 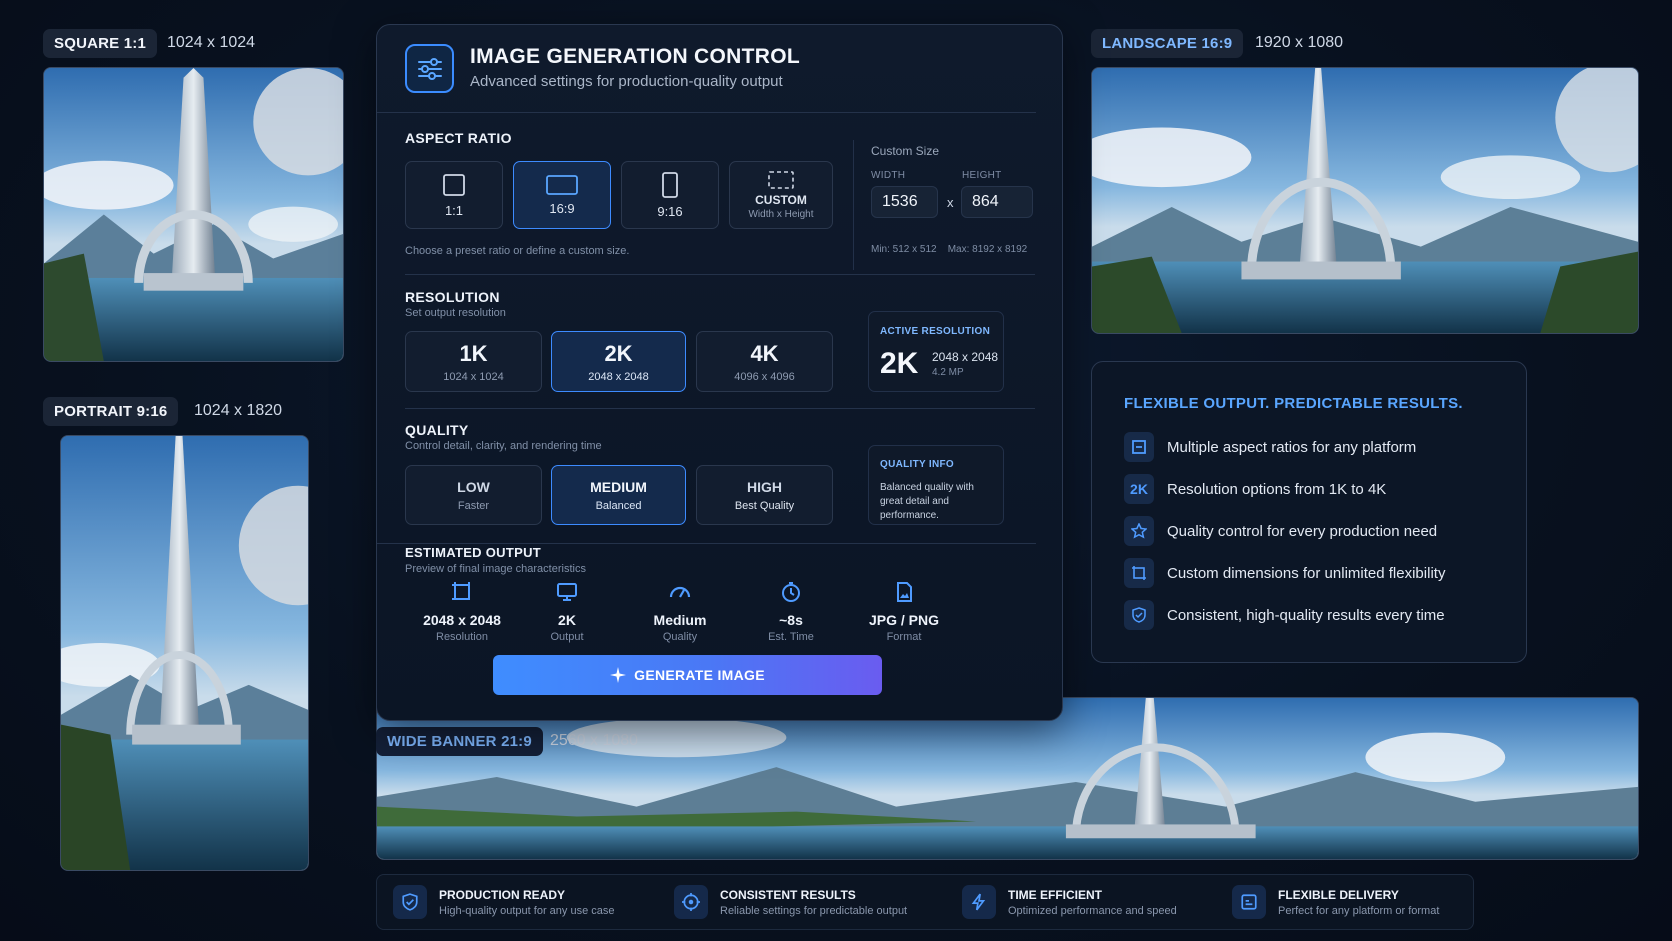 What do you see at coordinates (1139, 489) in the screenshot?
I see `2k-icon: 2K` at bounding box center [1139, 489].